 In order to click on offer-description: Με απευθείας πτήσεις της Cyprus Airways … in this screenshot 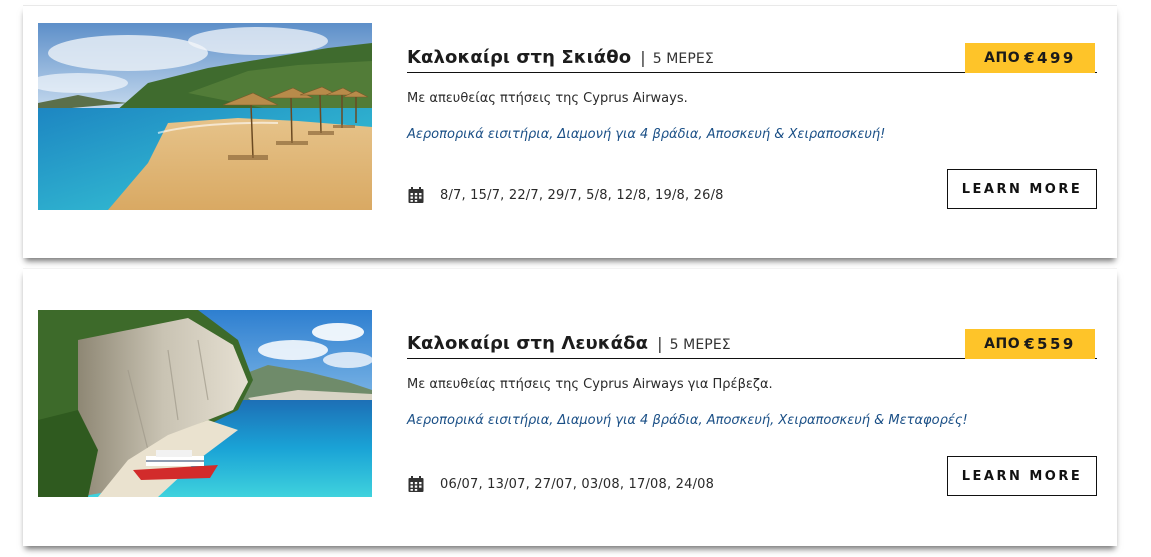, I will do `click(590, 384)`.